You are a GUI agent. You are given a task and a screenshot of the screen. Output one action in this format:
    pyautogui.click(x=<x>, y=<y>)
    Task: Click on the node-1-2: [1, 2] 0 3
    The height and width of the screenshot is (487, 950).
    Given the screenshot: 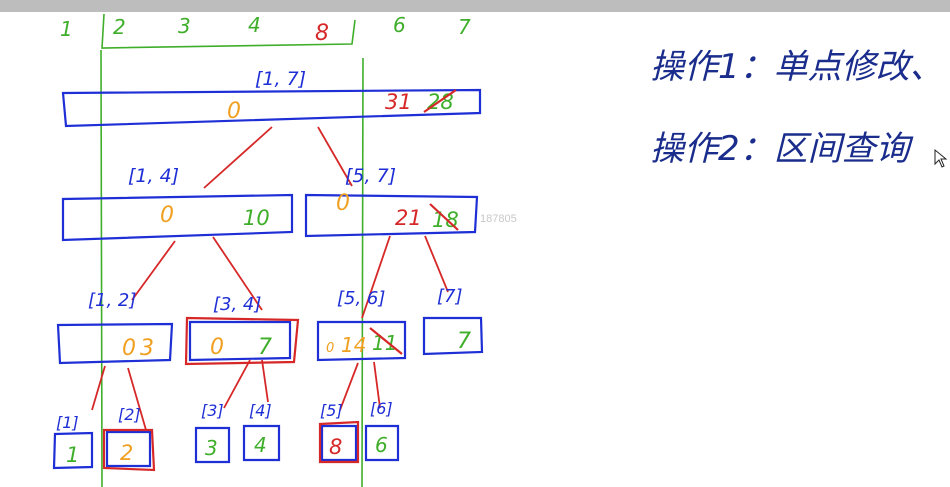 What is the action you would take?
    pyautogui.click(x=115, y=327)
    